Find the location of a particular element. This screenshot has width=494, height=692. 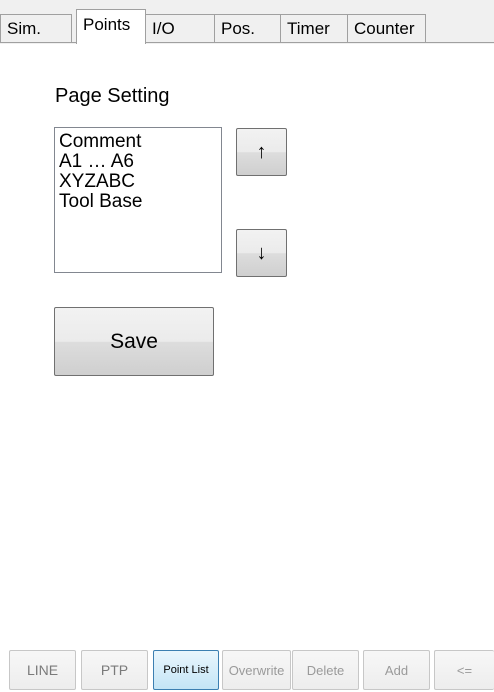

add-button: Add is located at coordinates (396, 670).